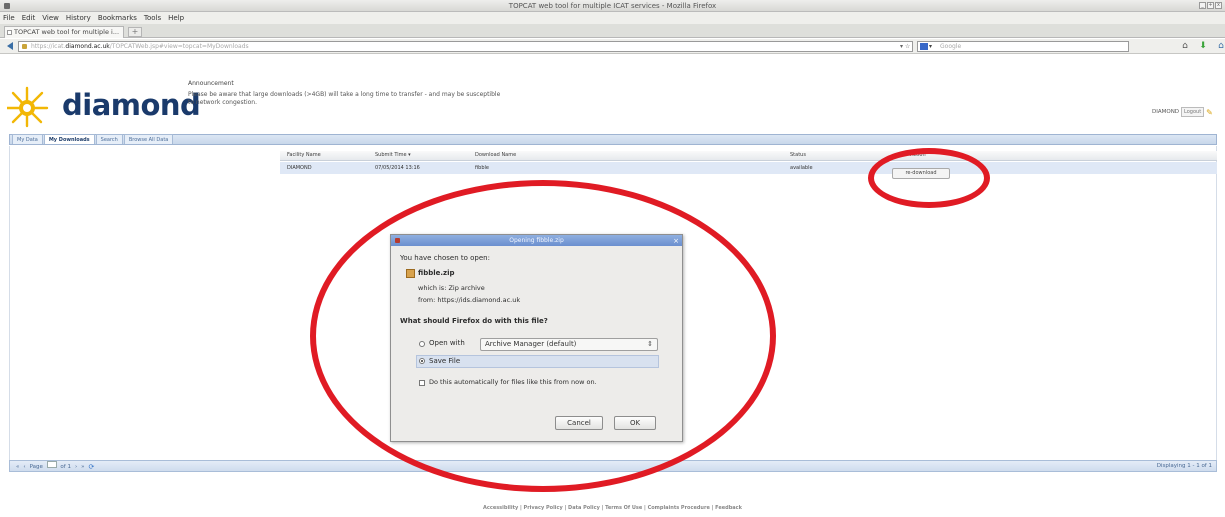 The width and height of the screenshot is (1225, 517). I want to click on tab-my-downloads: My Downloads, so click(69, 139).